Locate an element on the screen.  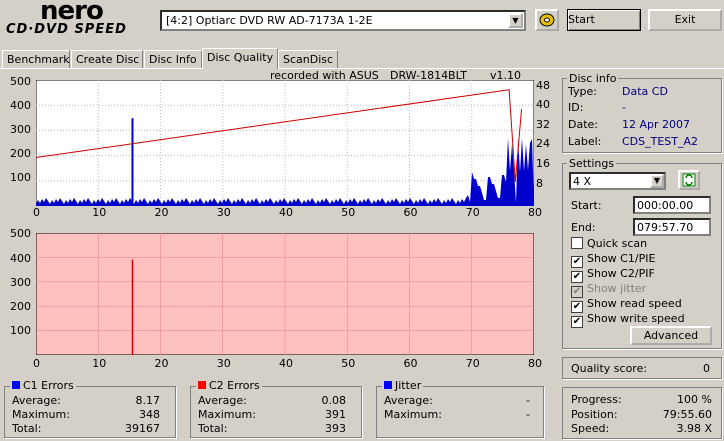
c1-color-swatch is located at coordinates (16, 385).